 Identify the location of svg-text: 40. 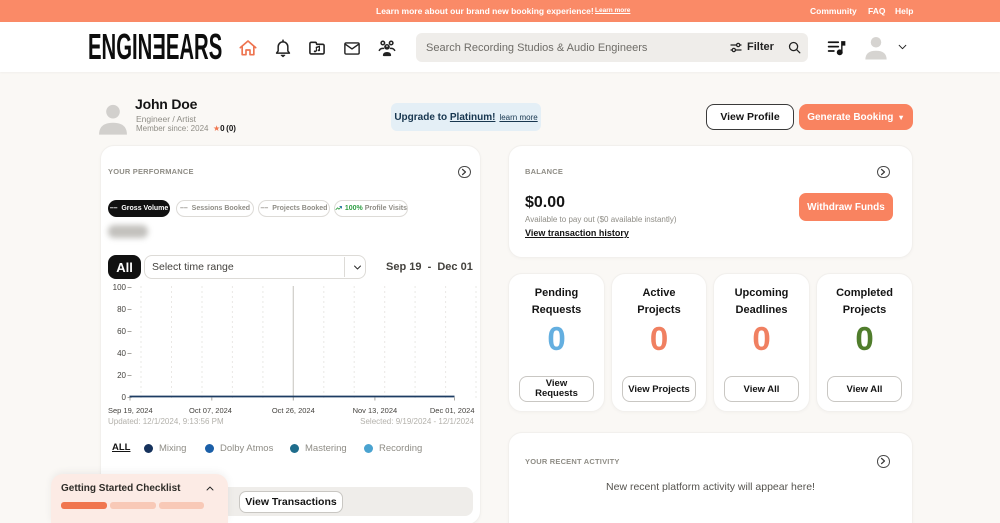
(121, 353).